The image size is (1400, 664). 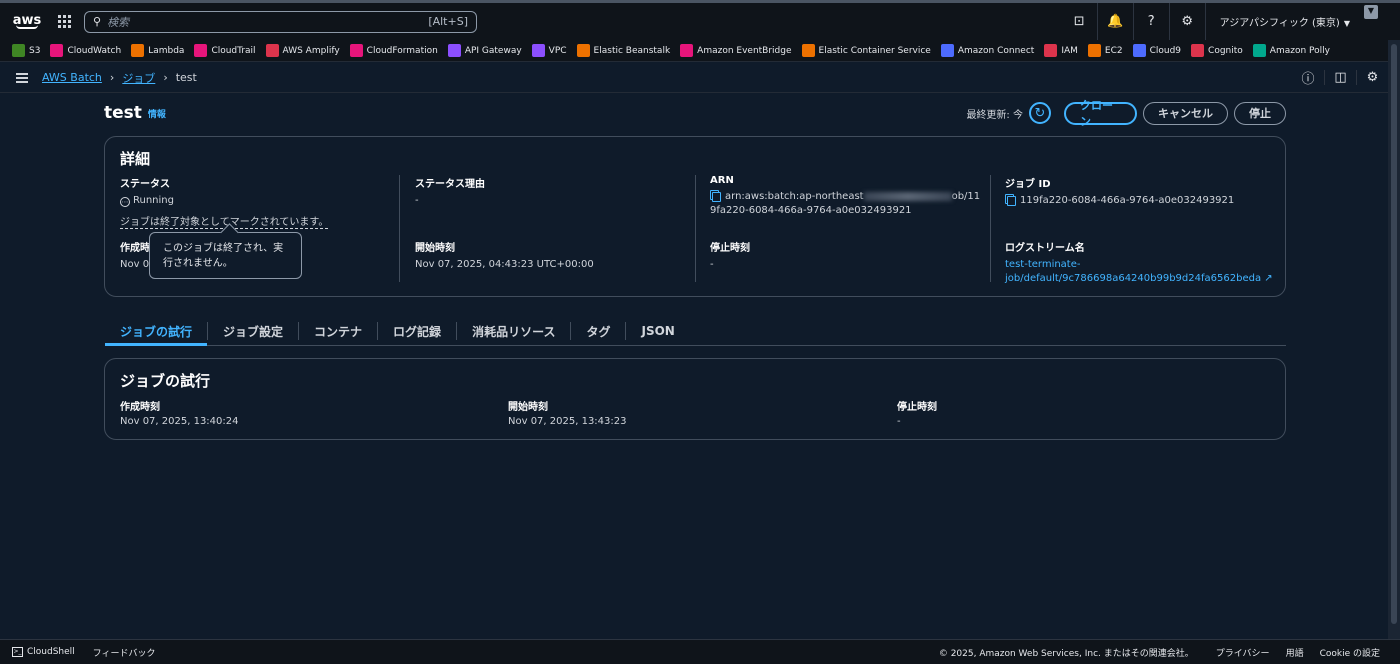 What do you see at coordinates (598, 331) in the screenshot?
I see `tab-5: タグ` at bounding box center [598, 331].